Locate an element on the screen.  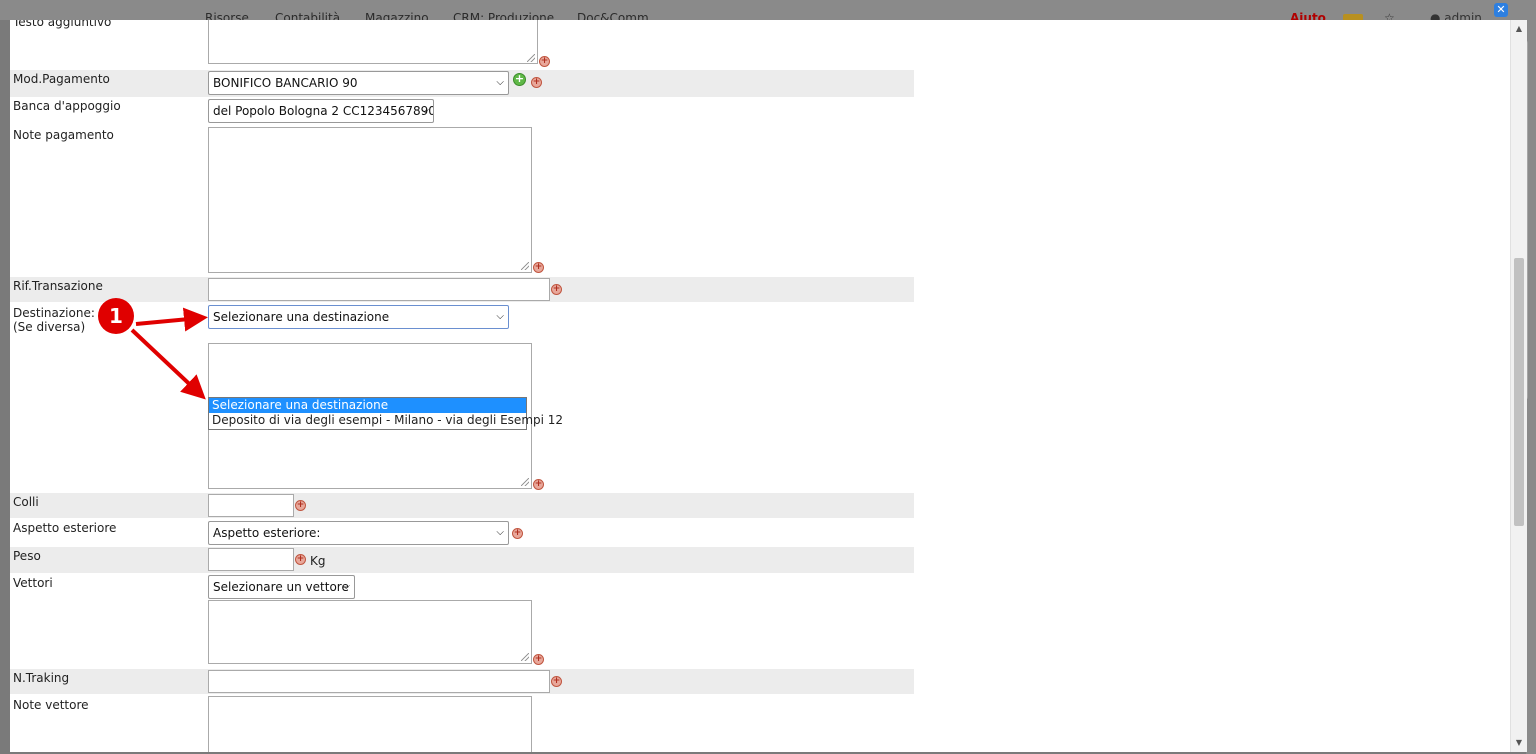
arrow-to-dropdown is located at coordinates (168, 364).